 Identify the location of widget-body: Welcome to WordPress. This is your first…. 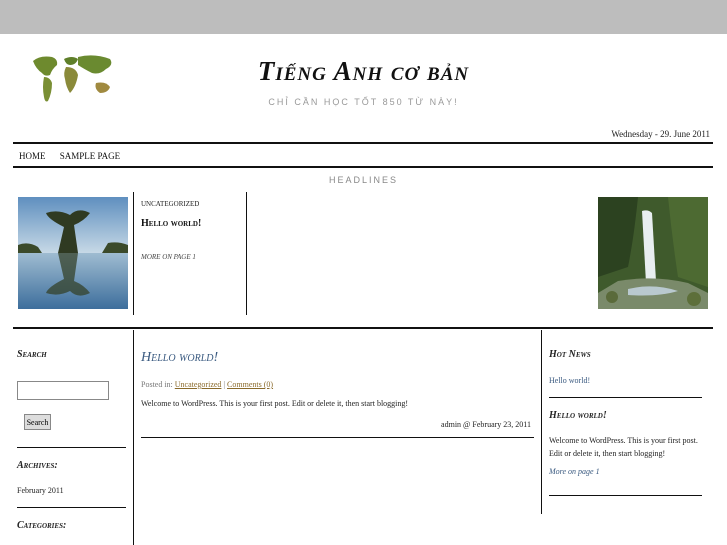
(623, 447).